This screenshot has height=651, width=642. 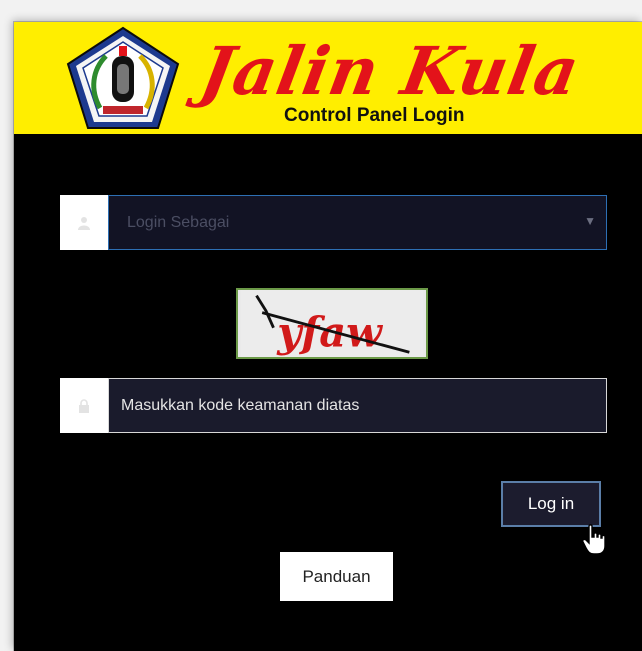 What do you see at coordinates (336, 576) in the screenshot?
I see `guide-button: Panduan` at bounding box center [336, 576].